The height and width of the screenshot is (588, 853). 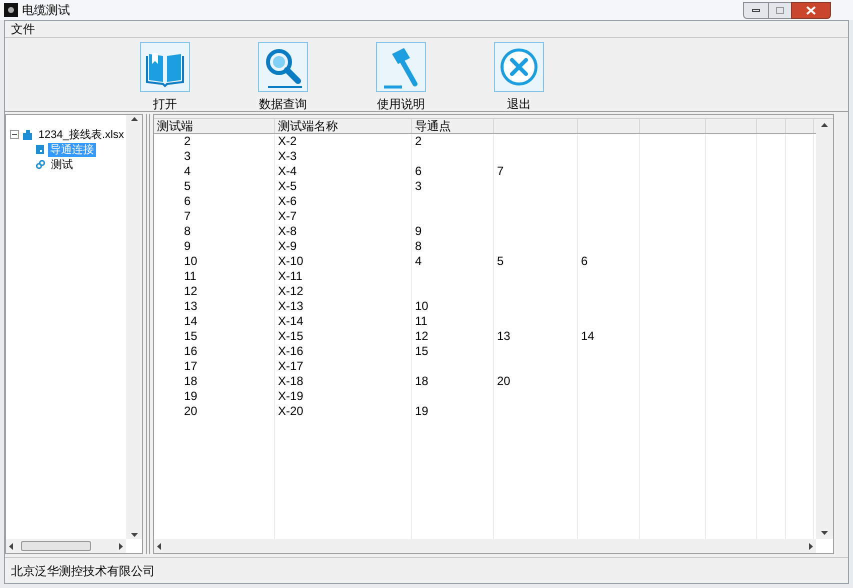 I want to click on app-icon, so click(x=11, y=10).